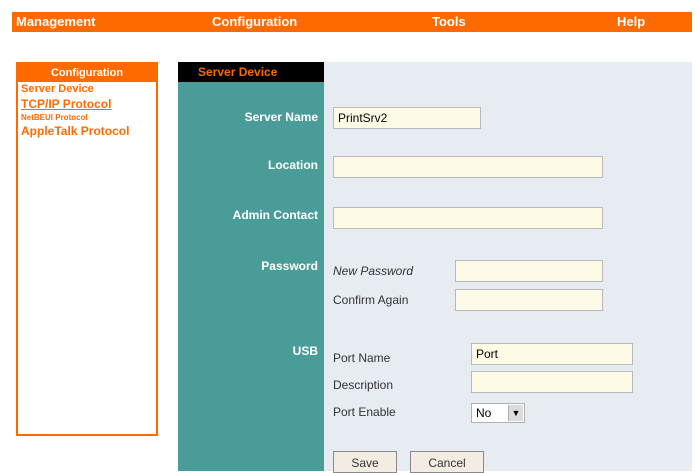 This screenshot has width=697, height=473. Describe the element at coordinates (371, 300) in the screenshot. I see `confirm-password-label: Confirm Again` at that location.